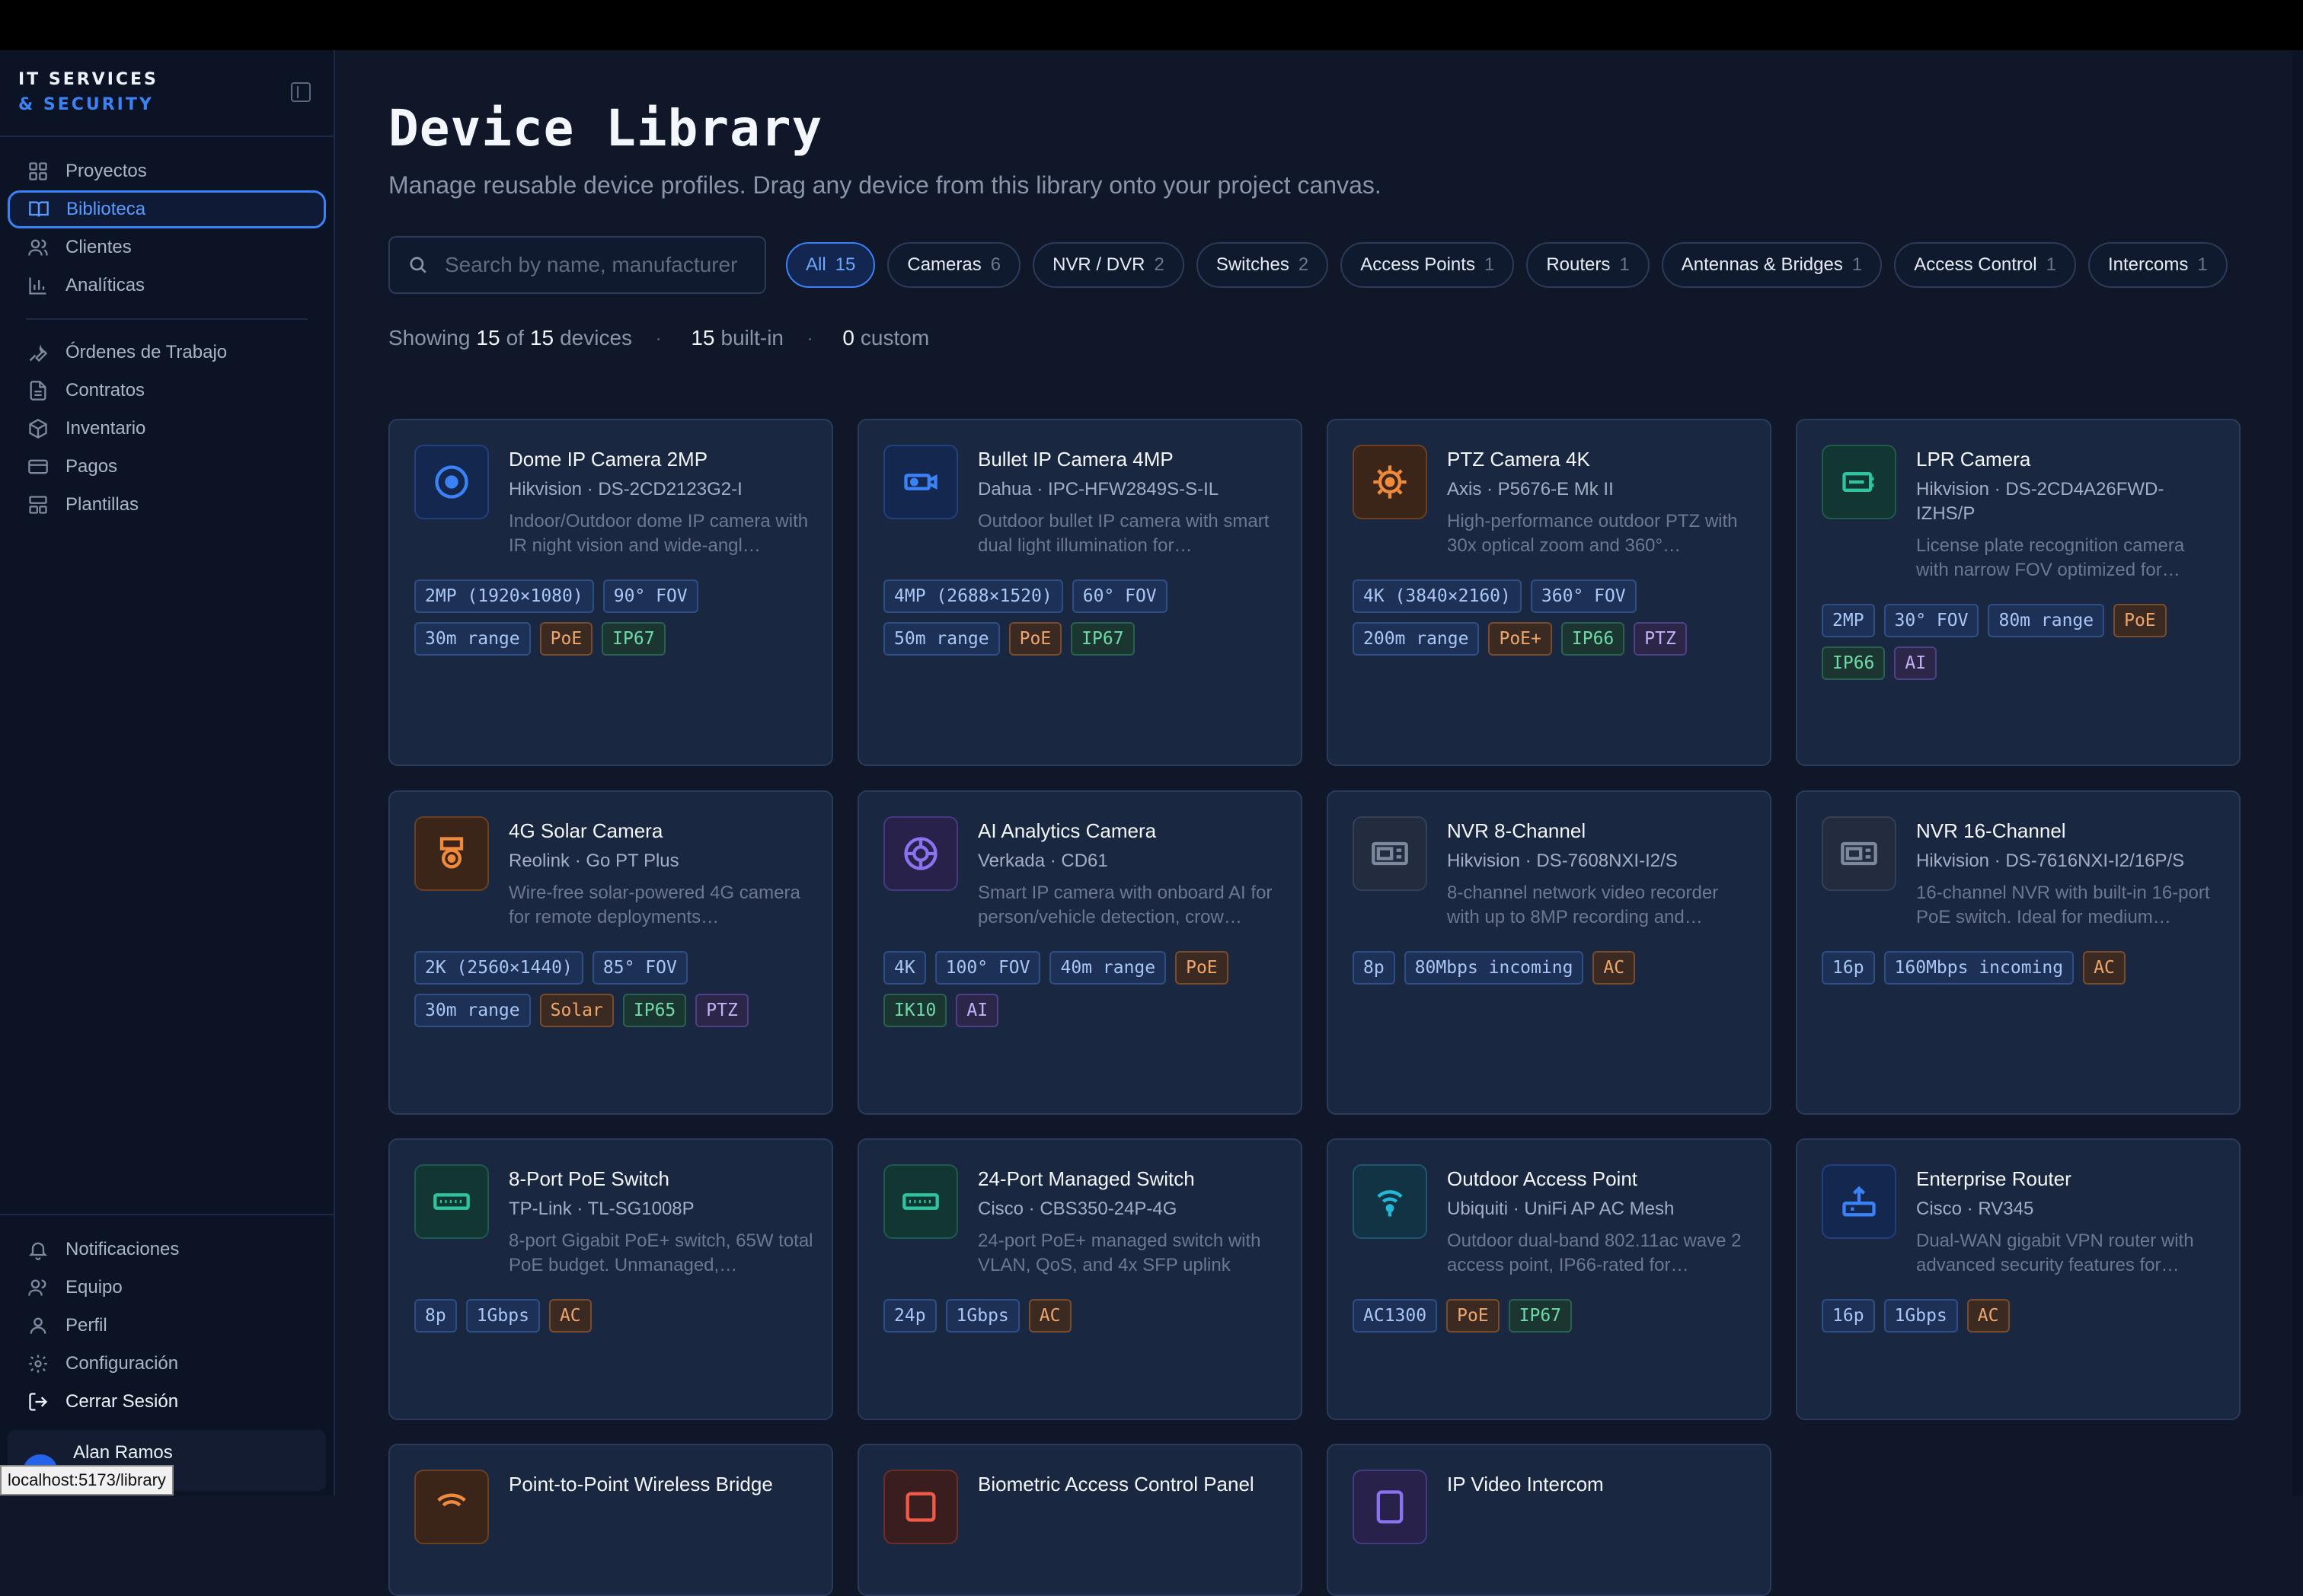 The width and height of the screenshot is (2303, 1596). I want to click on sidebar-item-label: Clientes, so click(98, 247).